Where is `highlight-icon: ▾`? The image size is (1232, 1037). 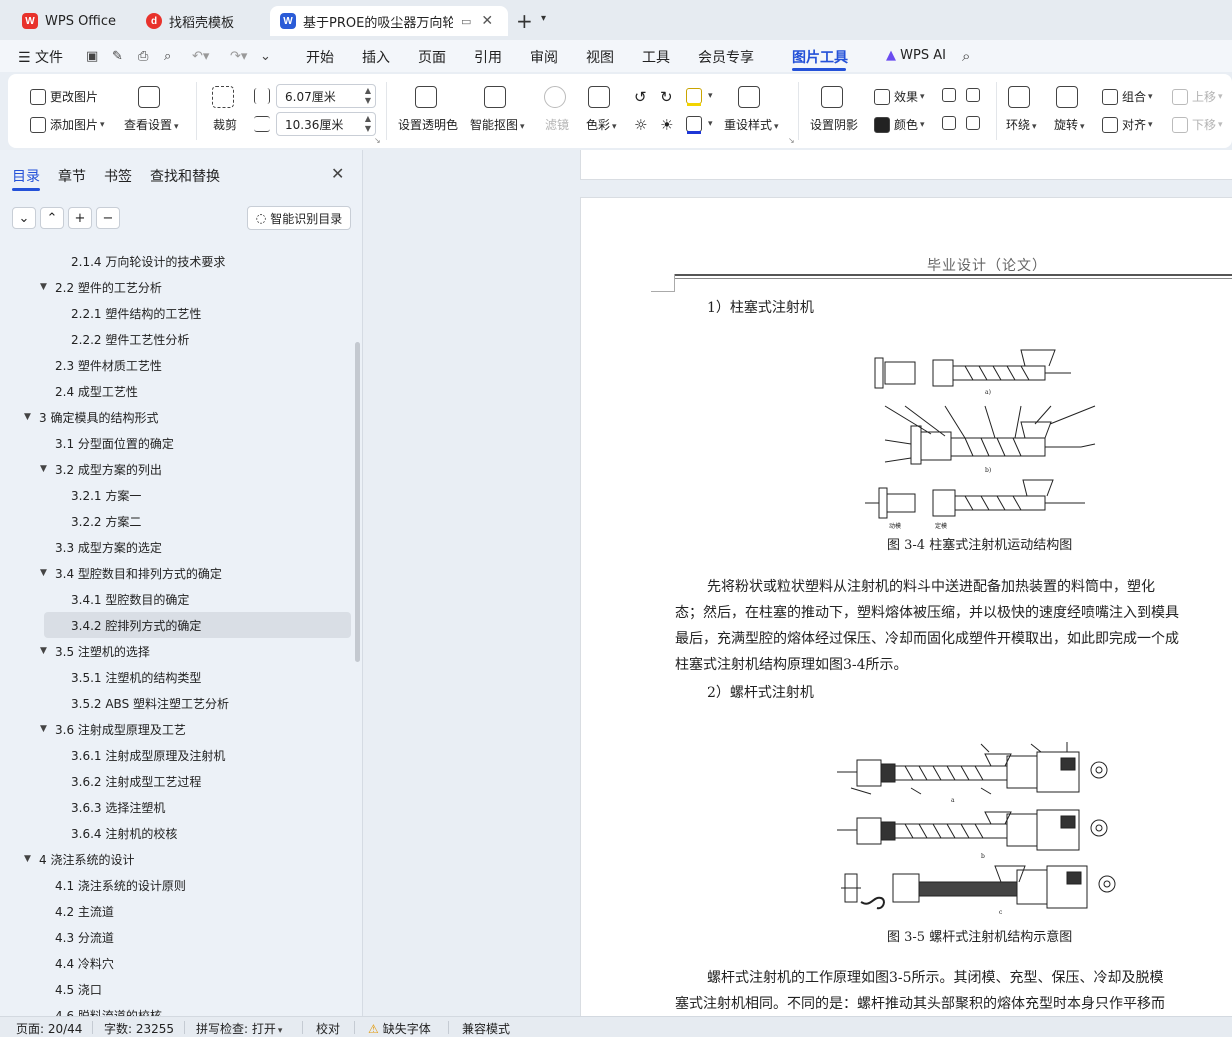
highlight-icon: ▾ is located at coordinates (699, 97).